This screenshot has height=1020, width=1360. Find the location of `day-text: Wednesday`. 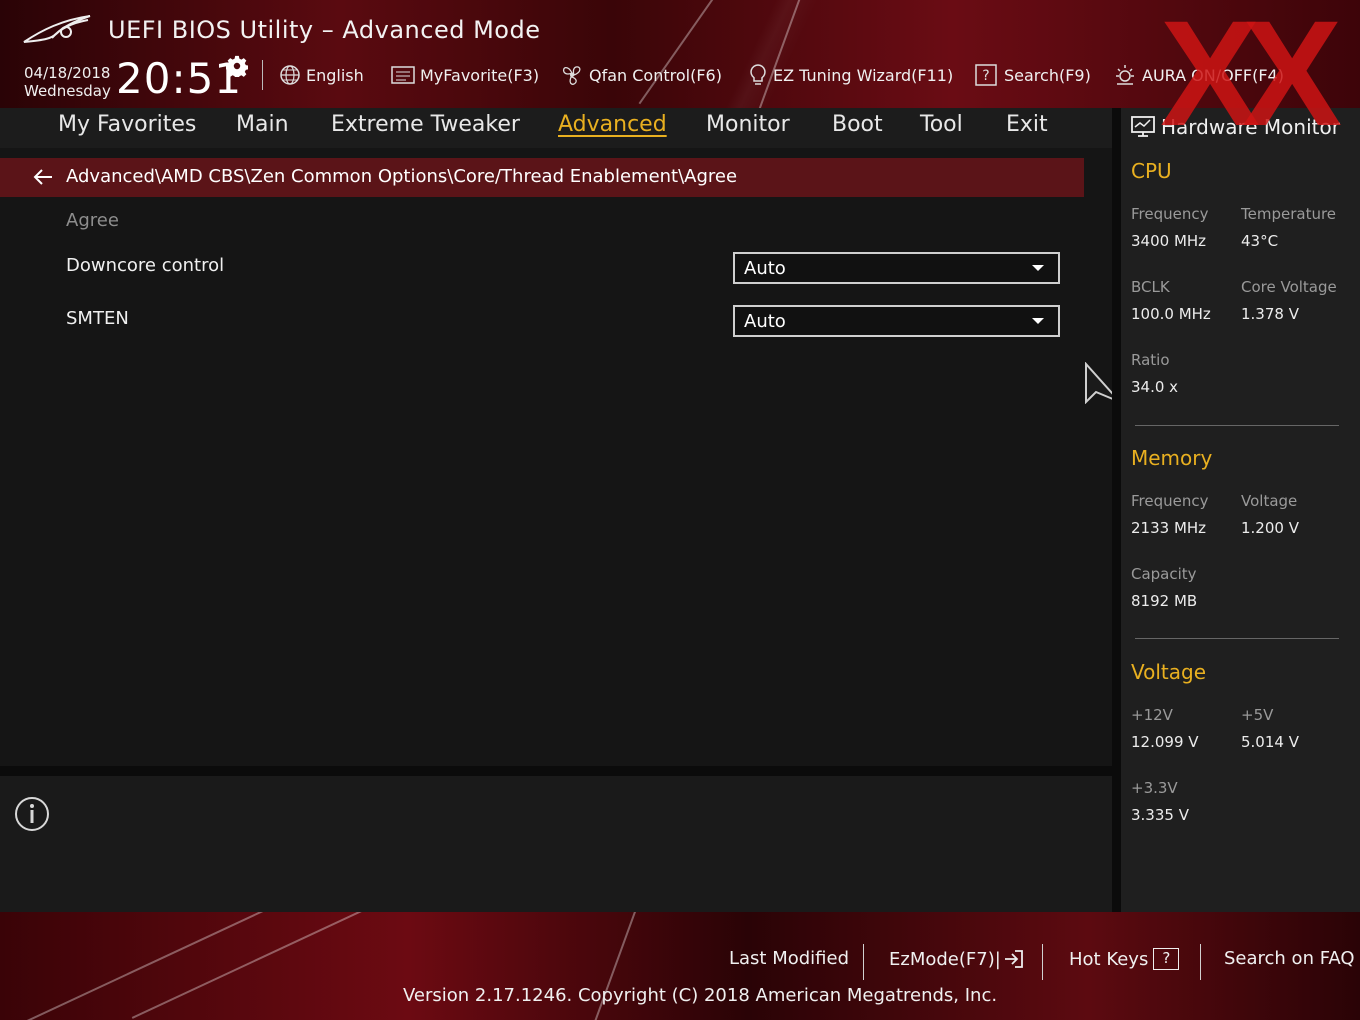

day-text: Wednesday is located at coordinates (67, 91).